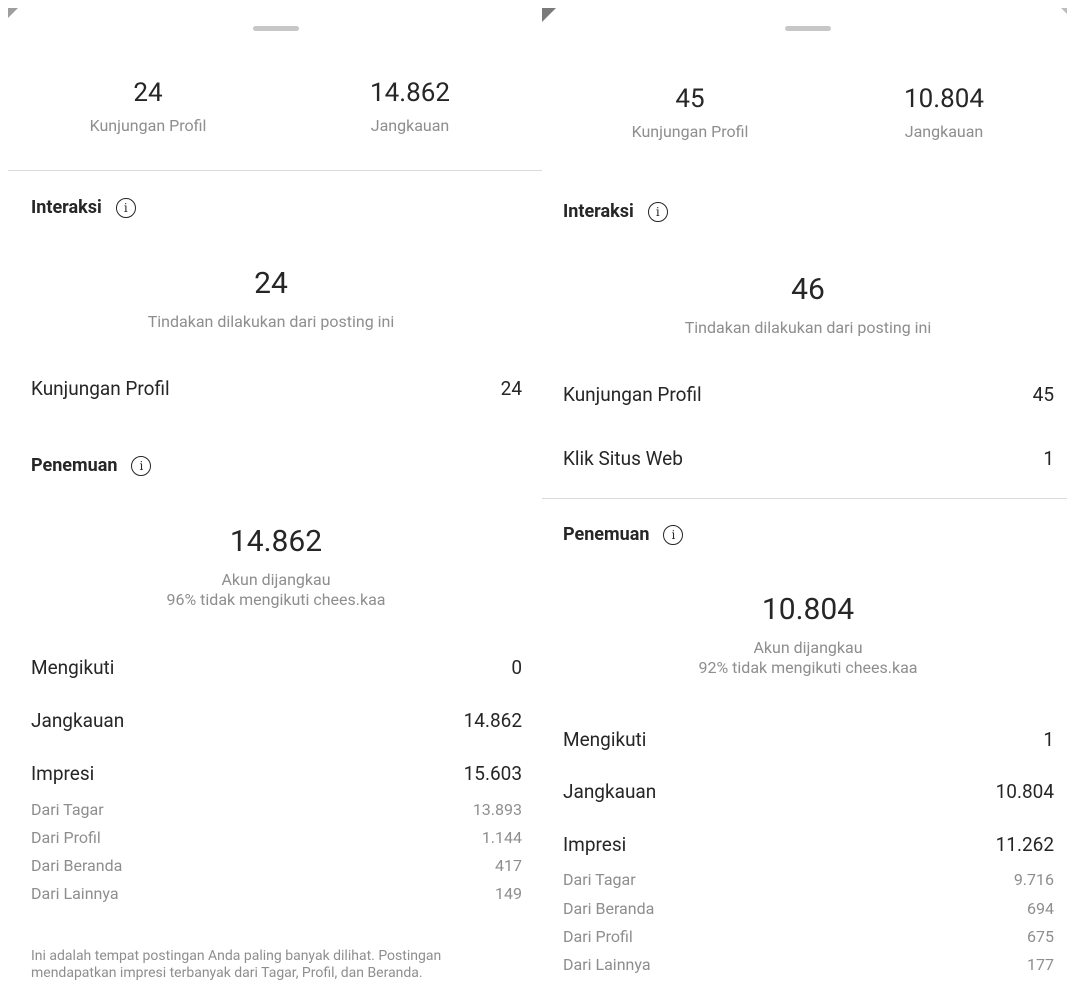 Image resolution: width=1067 pixels, height=982 pixels. What do you see at coordinates (808, 844) in the screenshot?
I see `row-impresi: Impresi 11.262` at bounding box center [808, 844].